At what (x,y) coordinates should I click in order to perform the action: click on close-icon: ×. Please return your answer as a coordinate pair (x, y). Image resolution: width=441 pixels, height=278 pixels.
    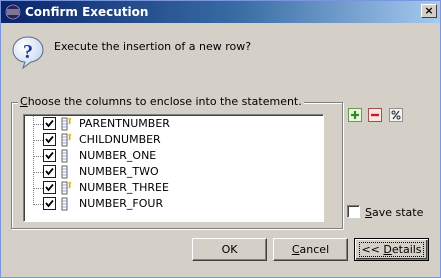
    Looking at the image, I should click on (429, 10).